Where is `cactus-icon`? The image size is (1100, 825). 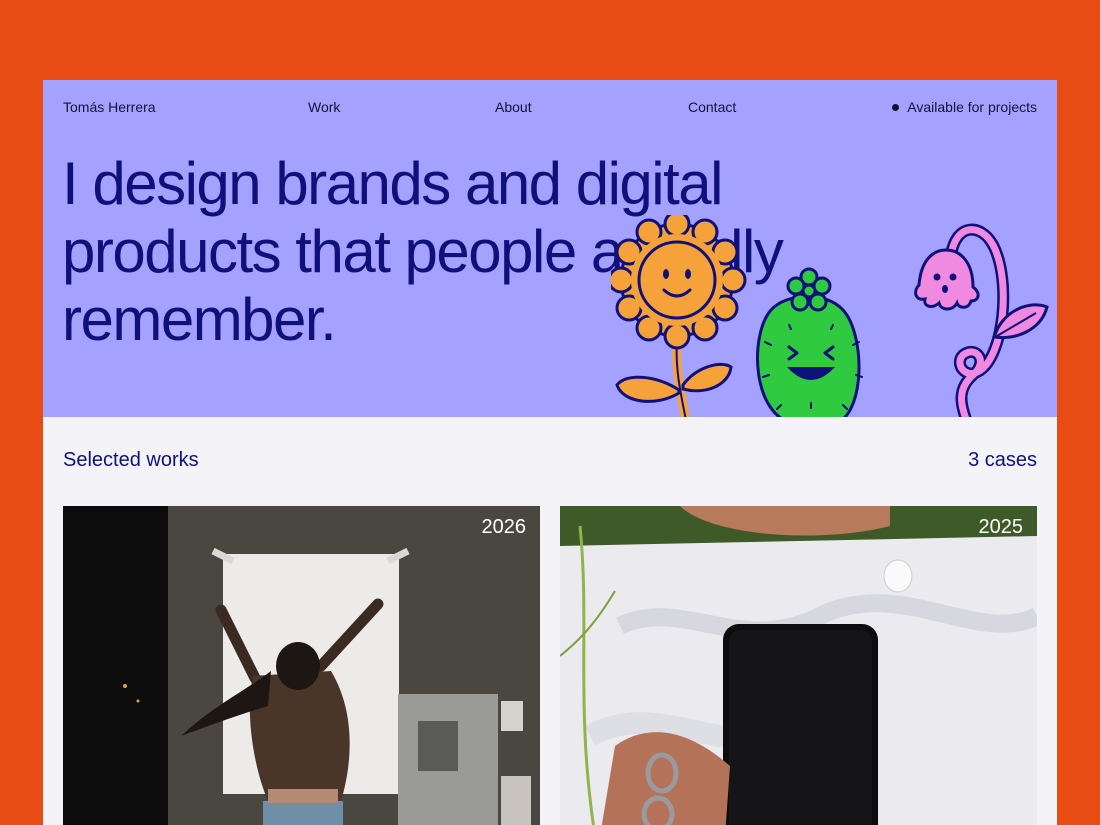 cactus-icon is located at coordinates (809, 342).